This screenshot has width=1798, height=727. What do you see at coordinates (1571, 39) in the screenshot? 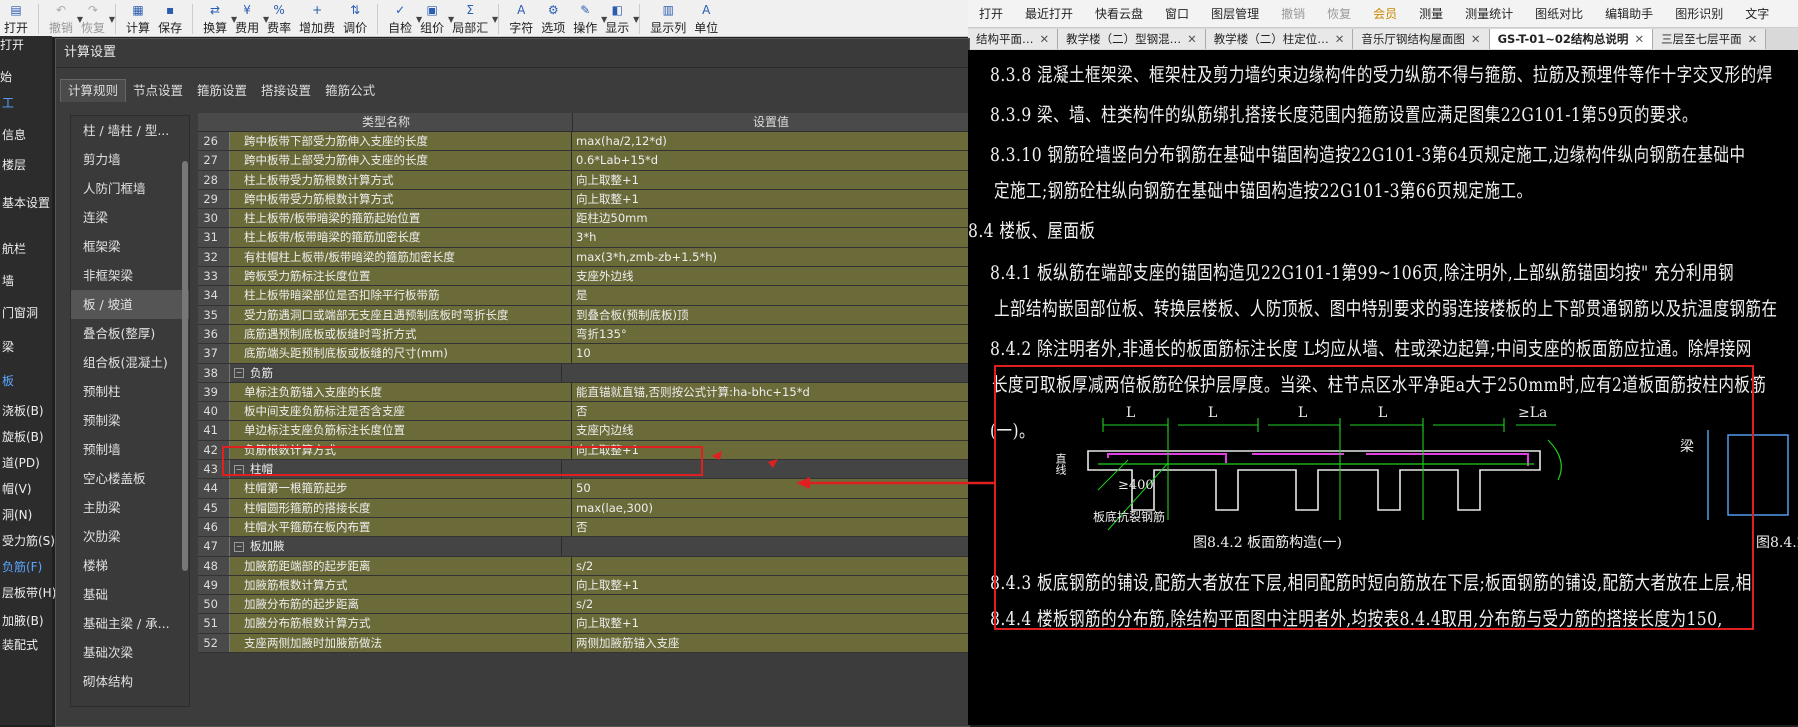
I see `viewer-tab: GS-T-01~02结构总说明 ✕` at bounding box center [1571, 39].